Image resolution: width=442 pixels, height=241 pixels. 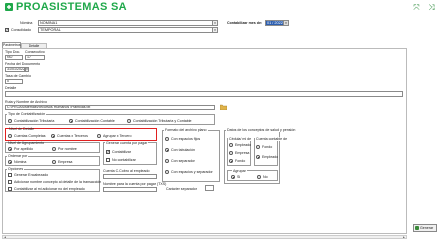 I want to click on contabilizar-adicionar-checkbox, so click(x=10, y=189).